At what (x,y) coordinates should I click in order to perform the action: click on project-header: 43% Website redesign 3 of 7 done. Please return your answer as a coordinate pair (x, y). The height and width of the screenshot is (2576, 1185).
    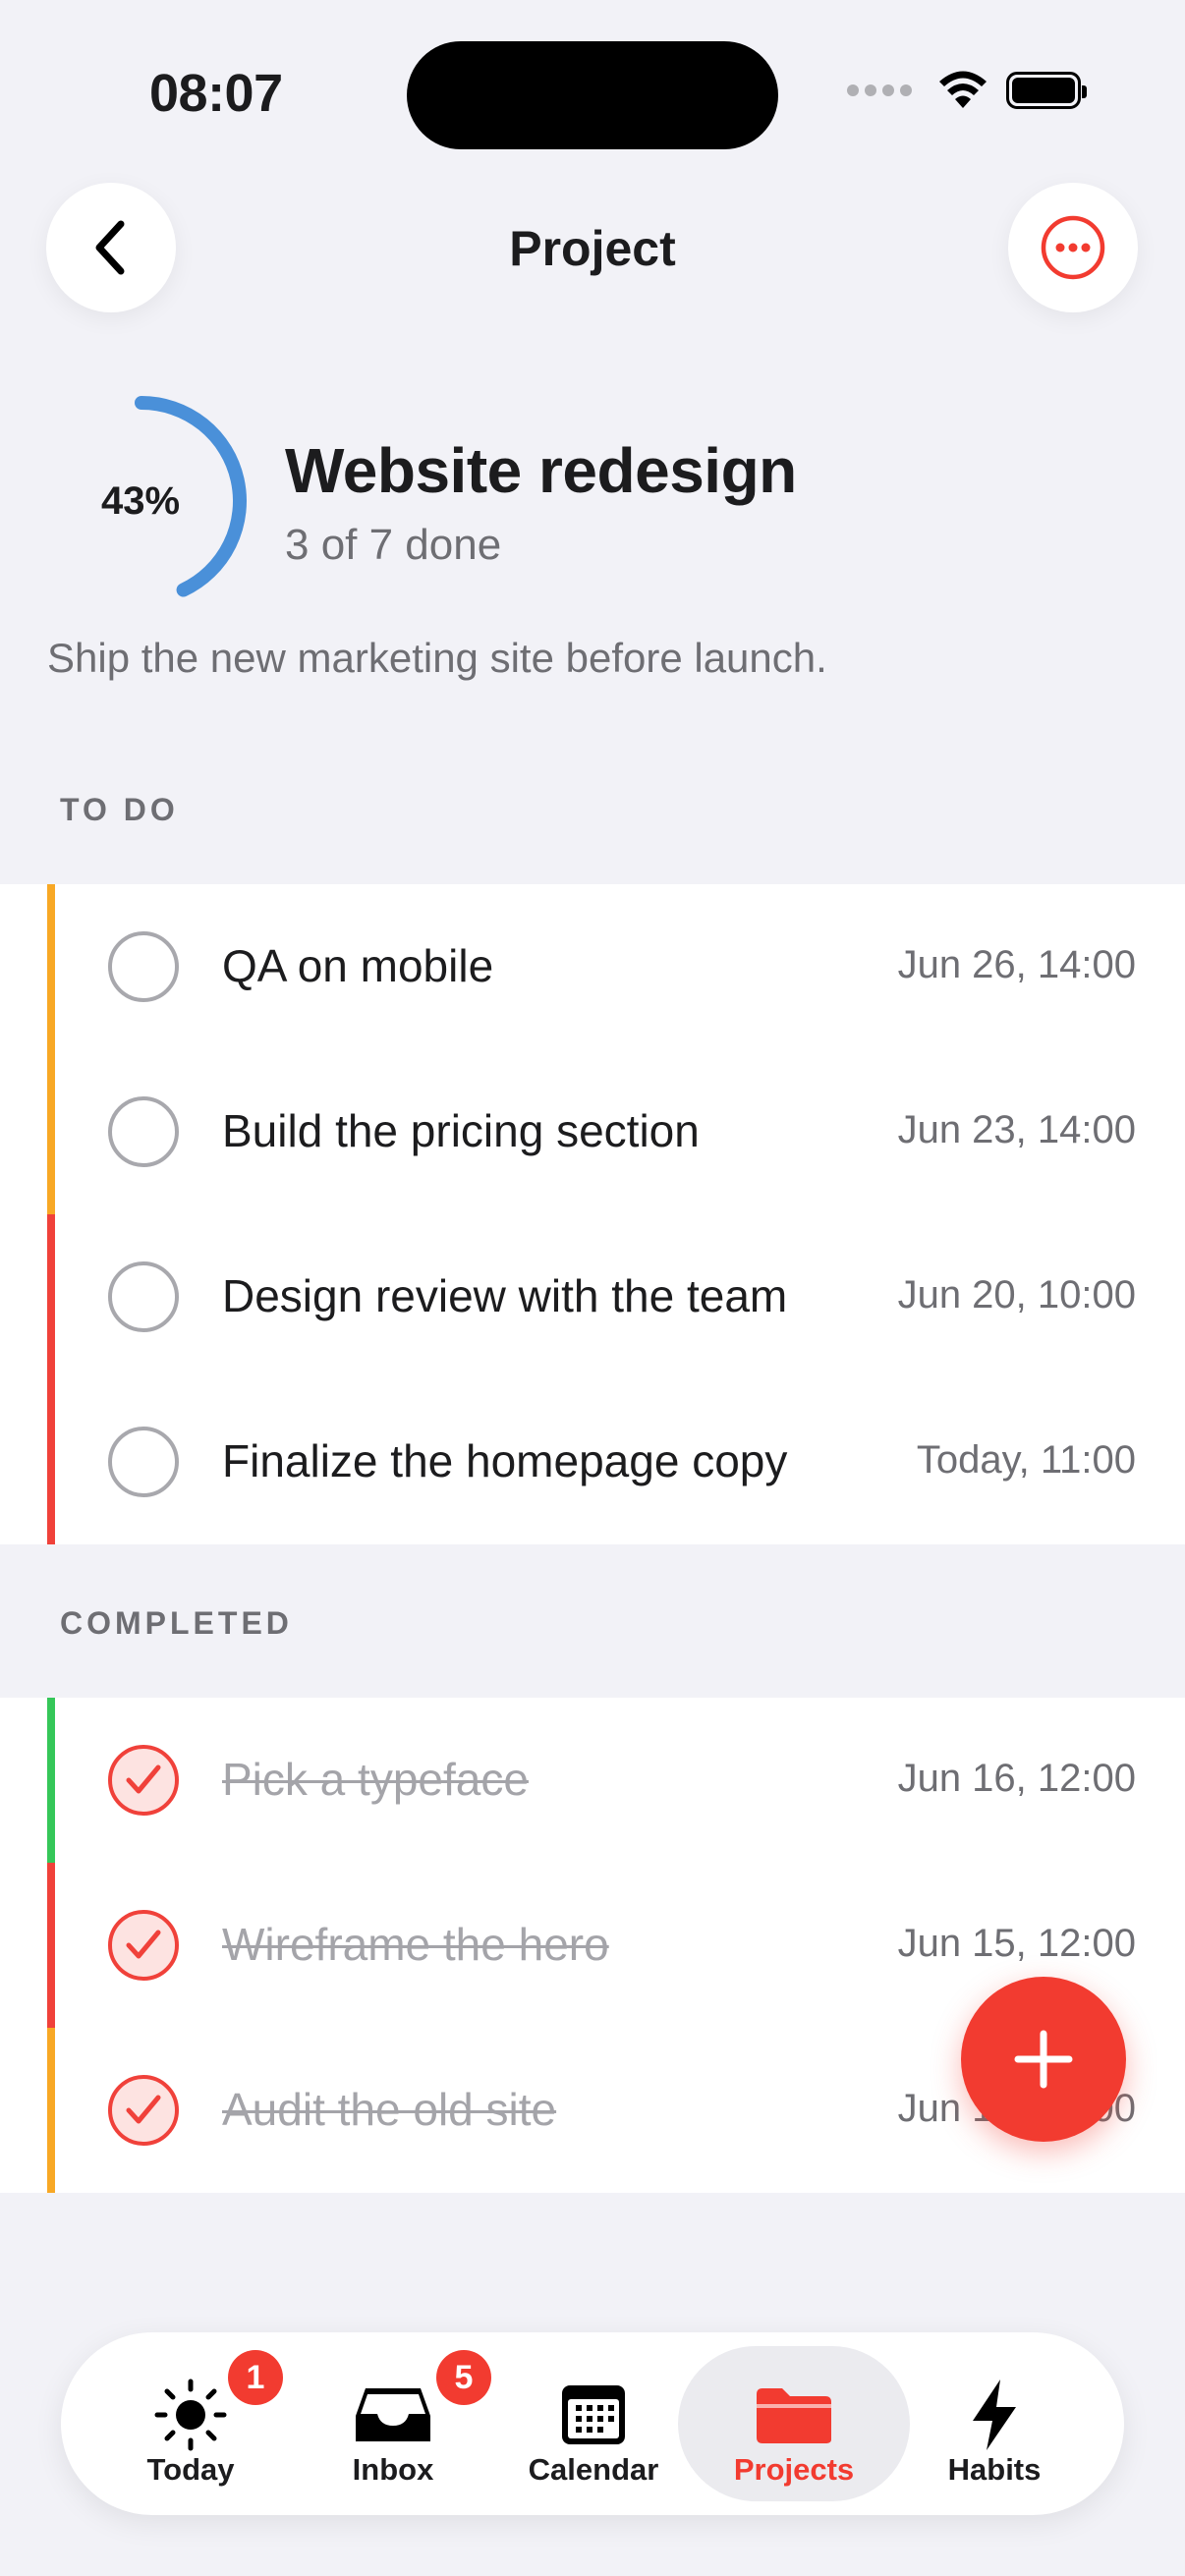
    Looking at the image, I should click on (588, 501).